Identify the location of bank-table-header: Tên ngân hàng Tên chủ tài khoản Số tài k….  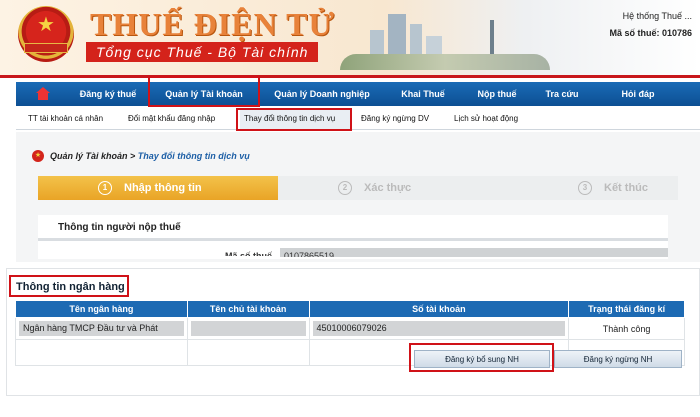
(350, 309).